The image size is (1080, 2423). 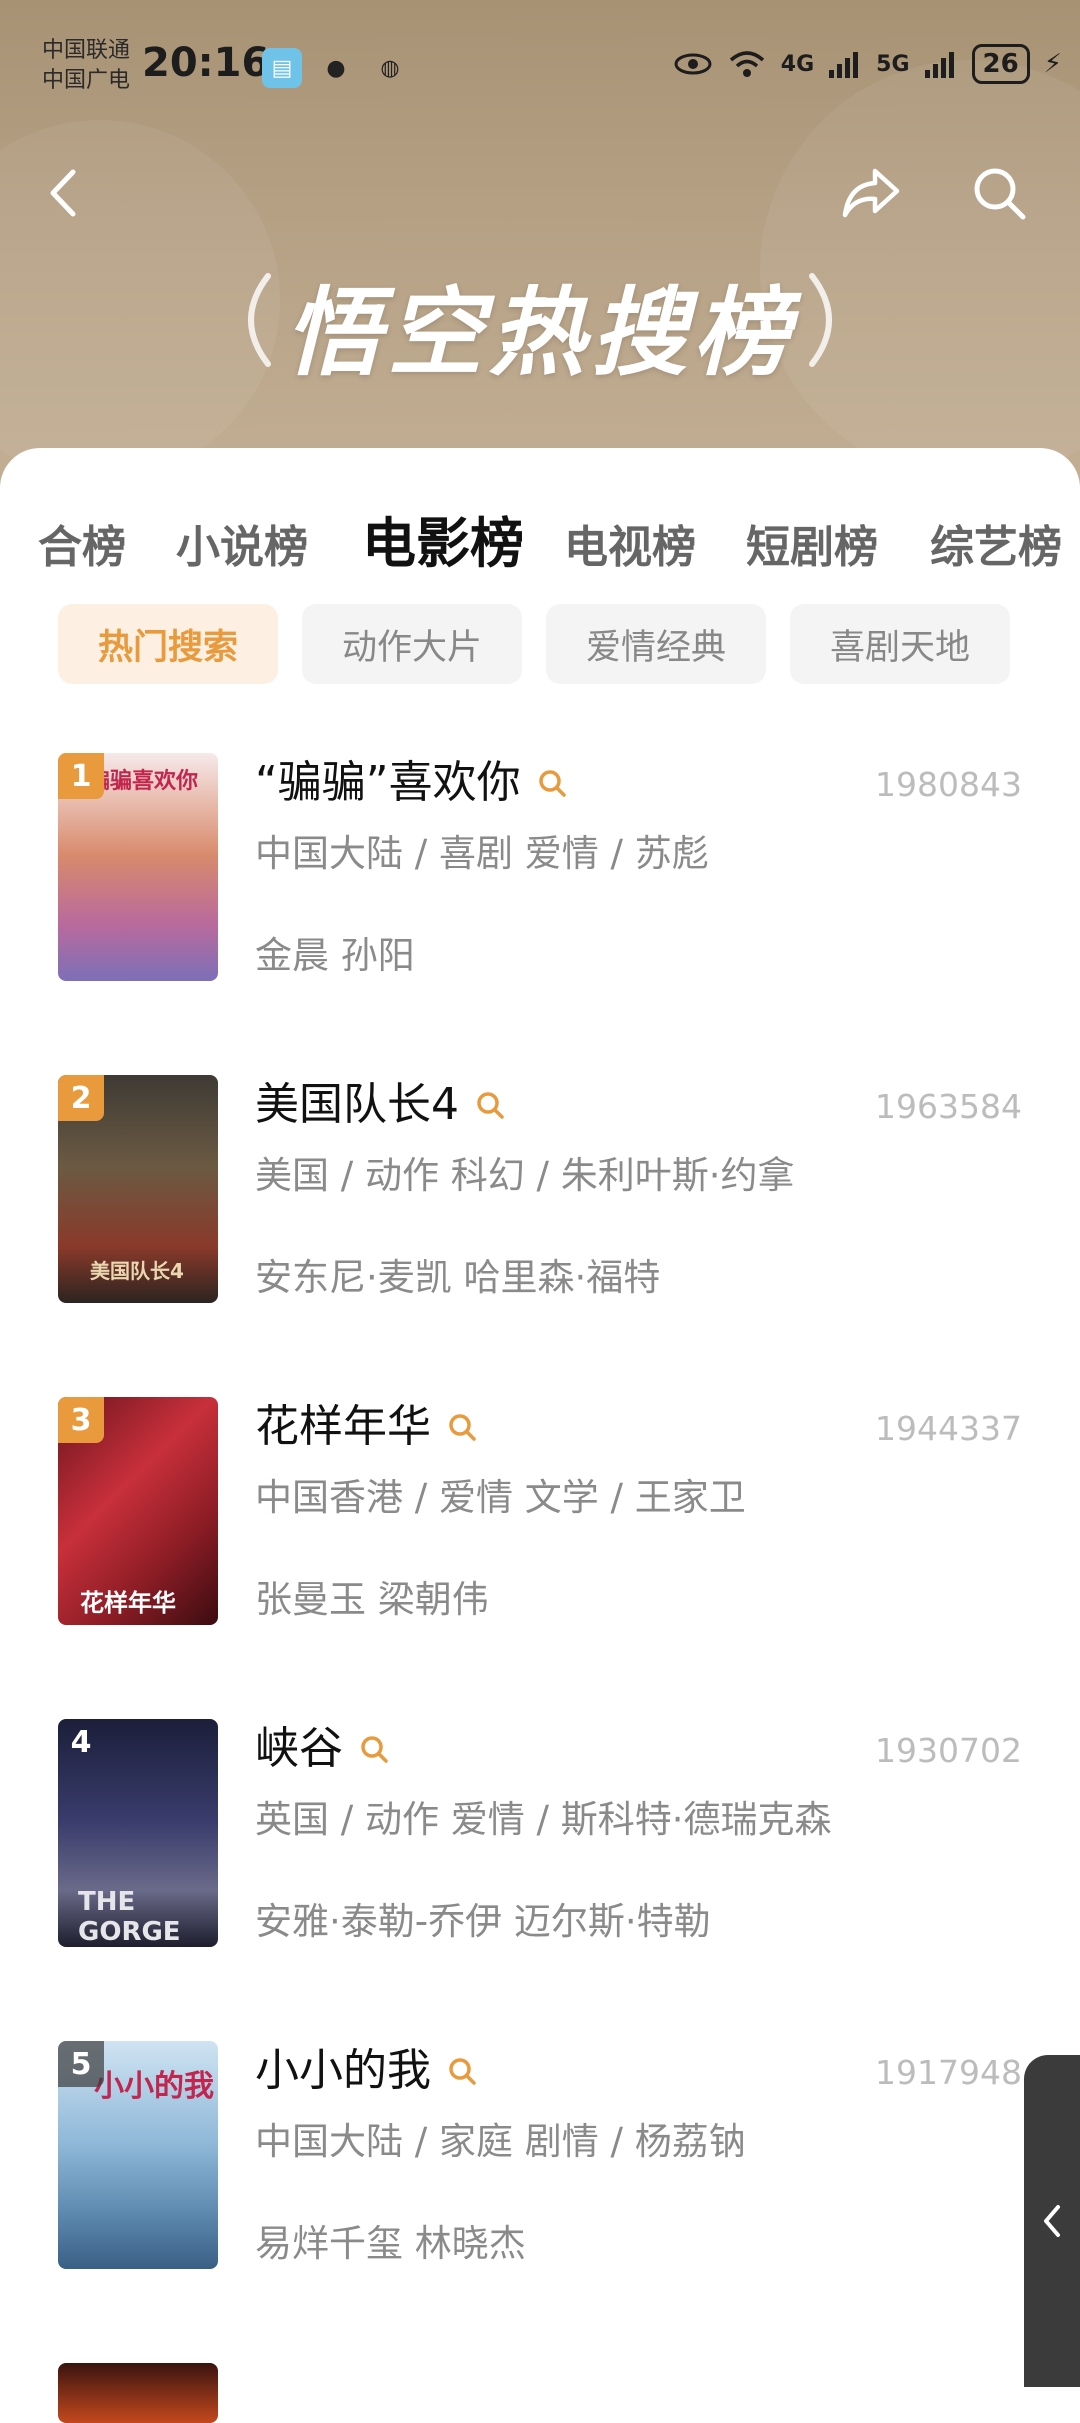 What do you see at coordinates (168, 644) in the screenshot?
I see `chip-hot-search: 热门搜索` at bounding box center [168, 644].